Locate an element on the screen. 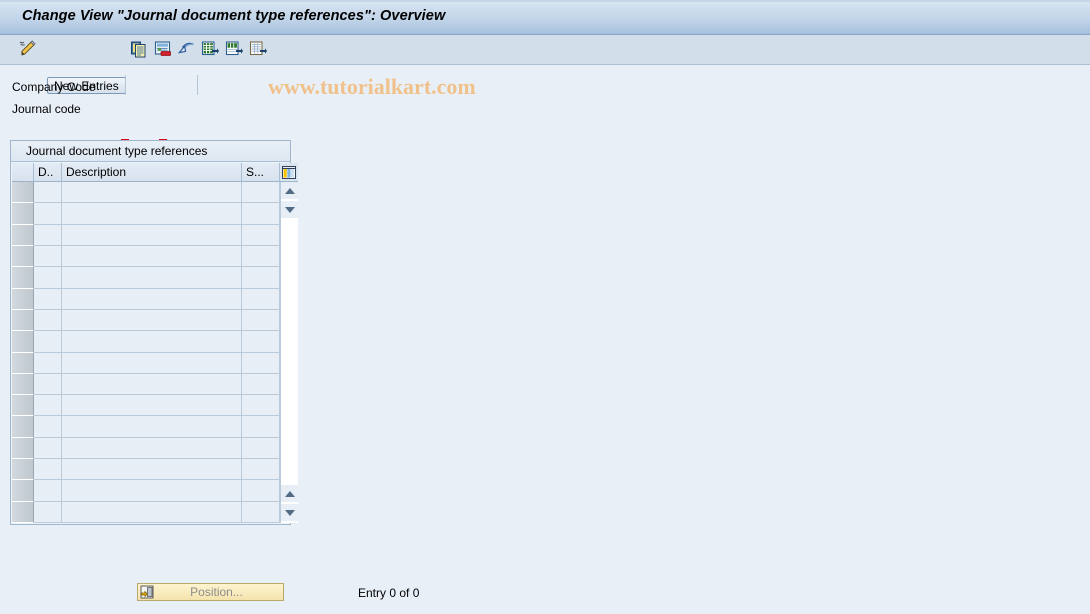 The height and width of the screenshot is (614, 1090). select-block-icon is located at coordinates (234, 49).